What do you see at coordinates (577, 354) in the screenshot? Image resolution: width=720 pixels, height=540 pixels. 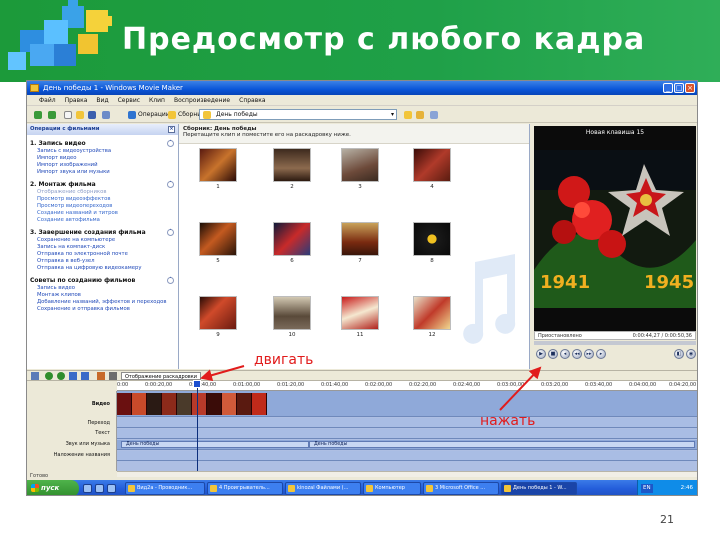 I see `rewind-button: ◂◂` at bounding box center [577, 354].